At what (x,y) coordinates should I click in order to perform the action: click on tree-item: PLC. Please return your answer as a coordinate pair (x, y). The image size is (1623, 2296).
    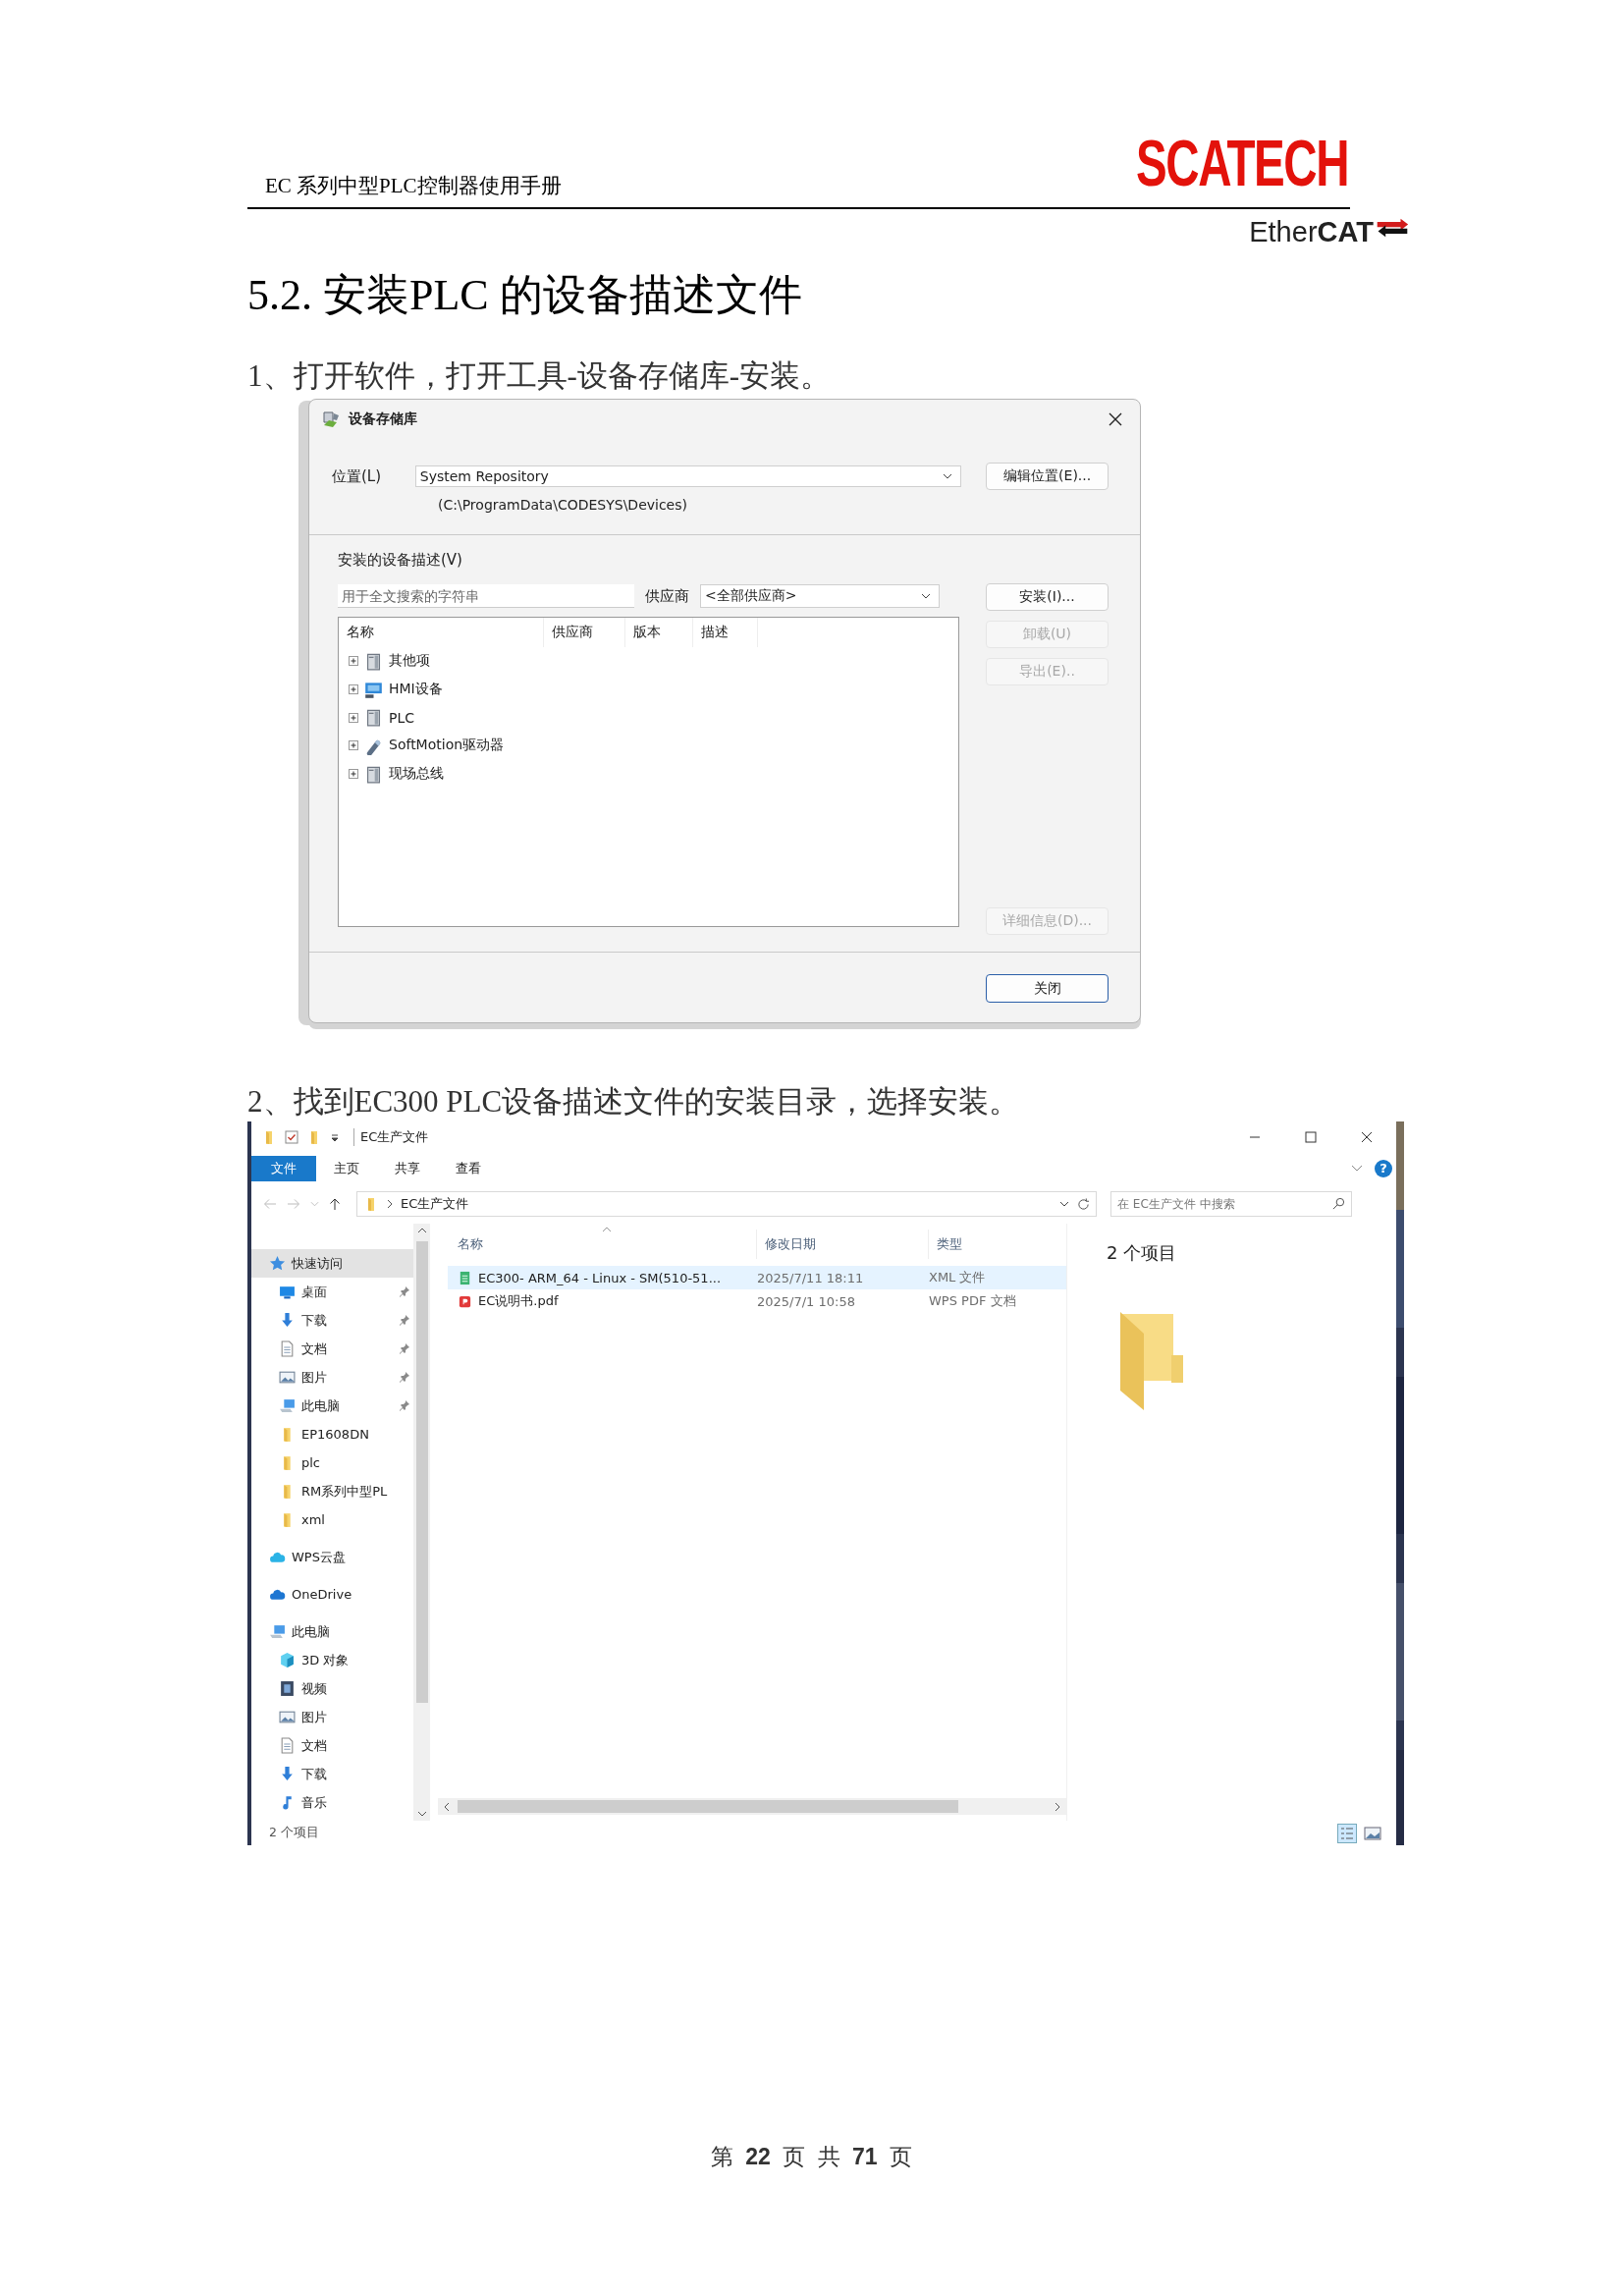
    Looking at the image, I should click on (402, 717).